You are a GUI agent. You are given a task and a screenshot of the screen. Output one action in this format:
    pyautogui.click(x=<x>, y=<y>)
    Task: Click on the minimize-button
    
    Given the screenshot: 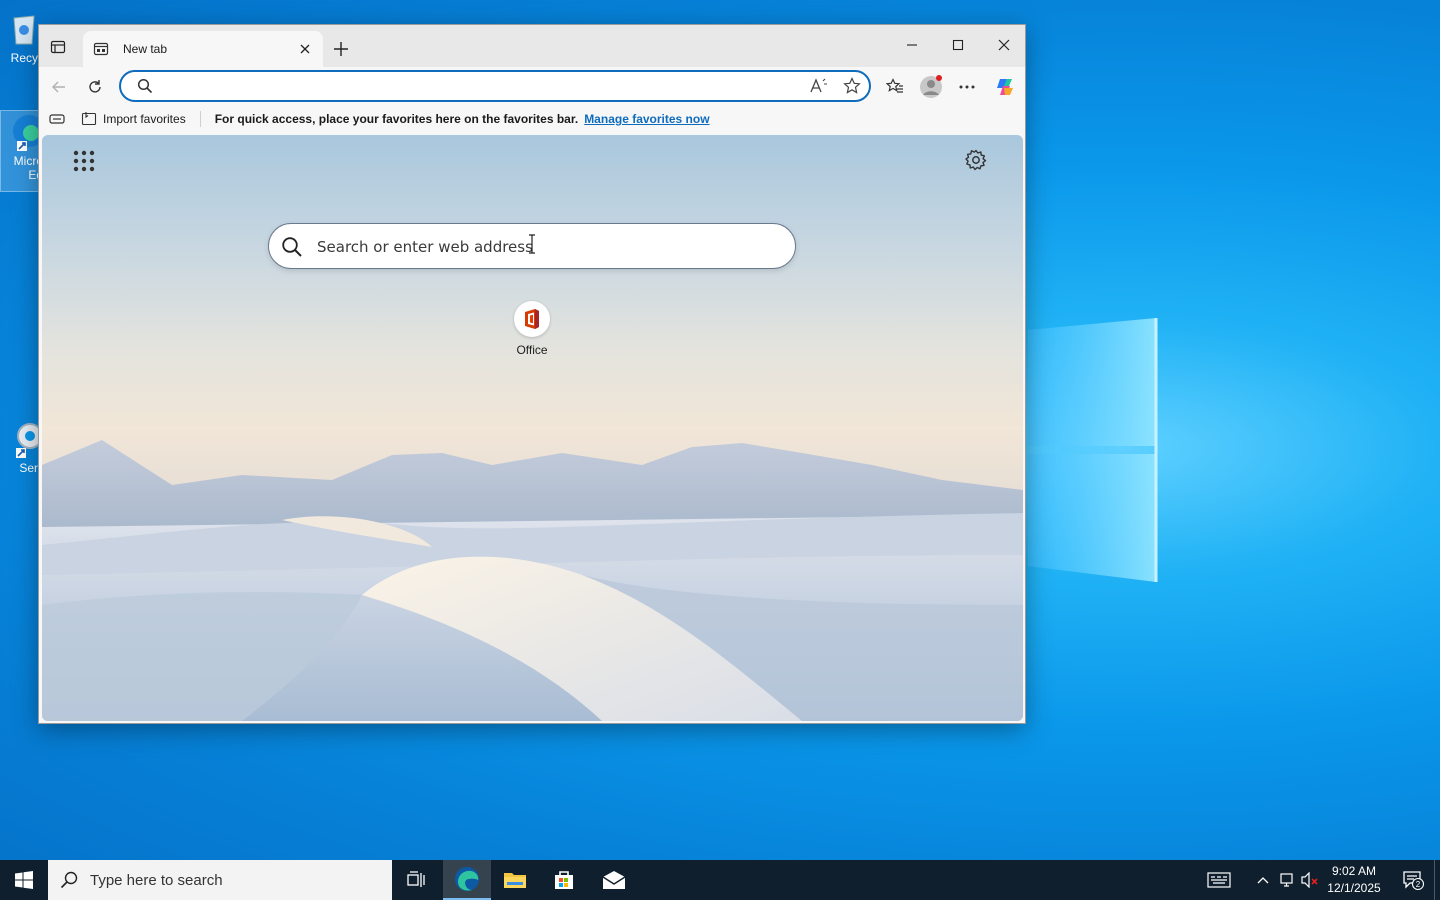 What is the action you would take?
    pyautogui.click(x=912, y=45)
    